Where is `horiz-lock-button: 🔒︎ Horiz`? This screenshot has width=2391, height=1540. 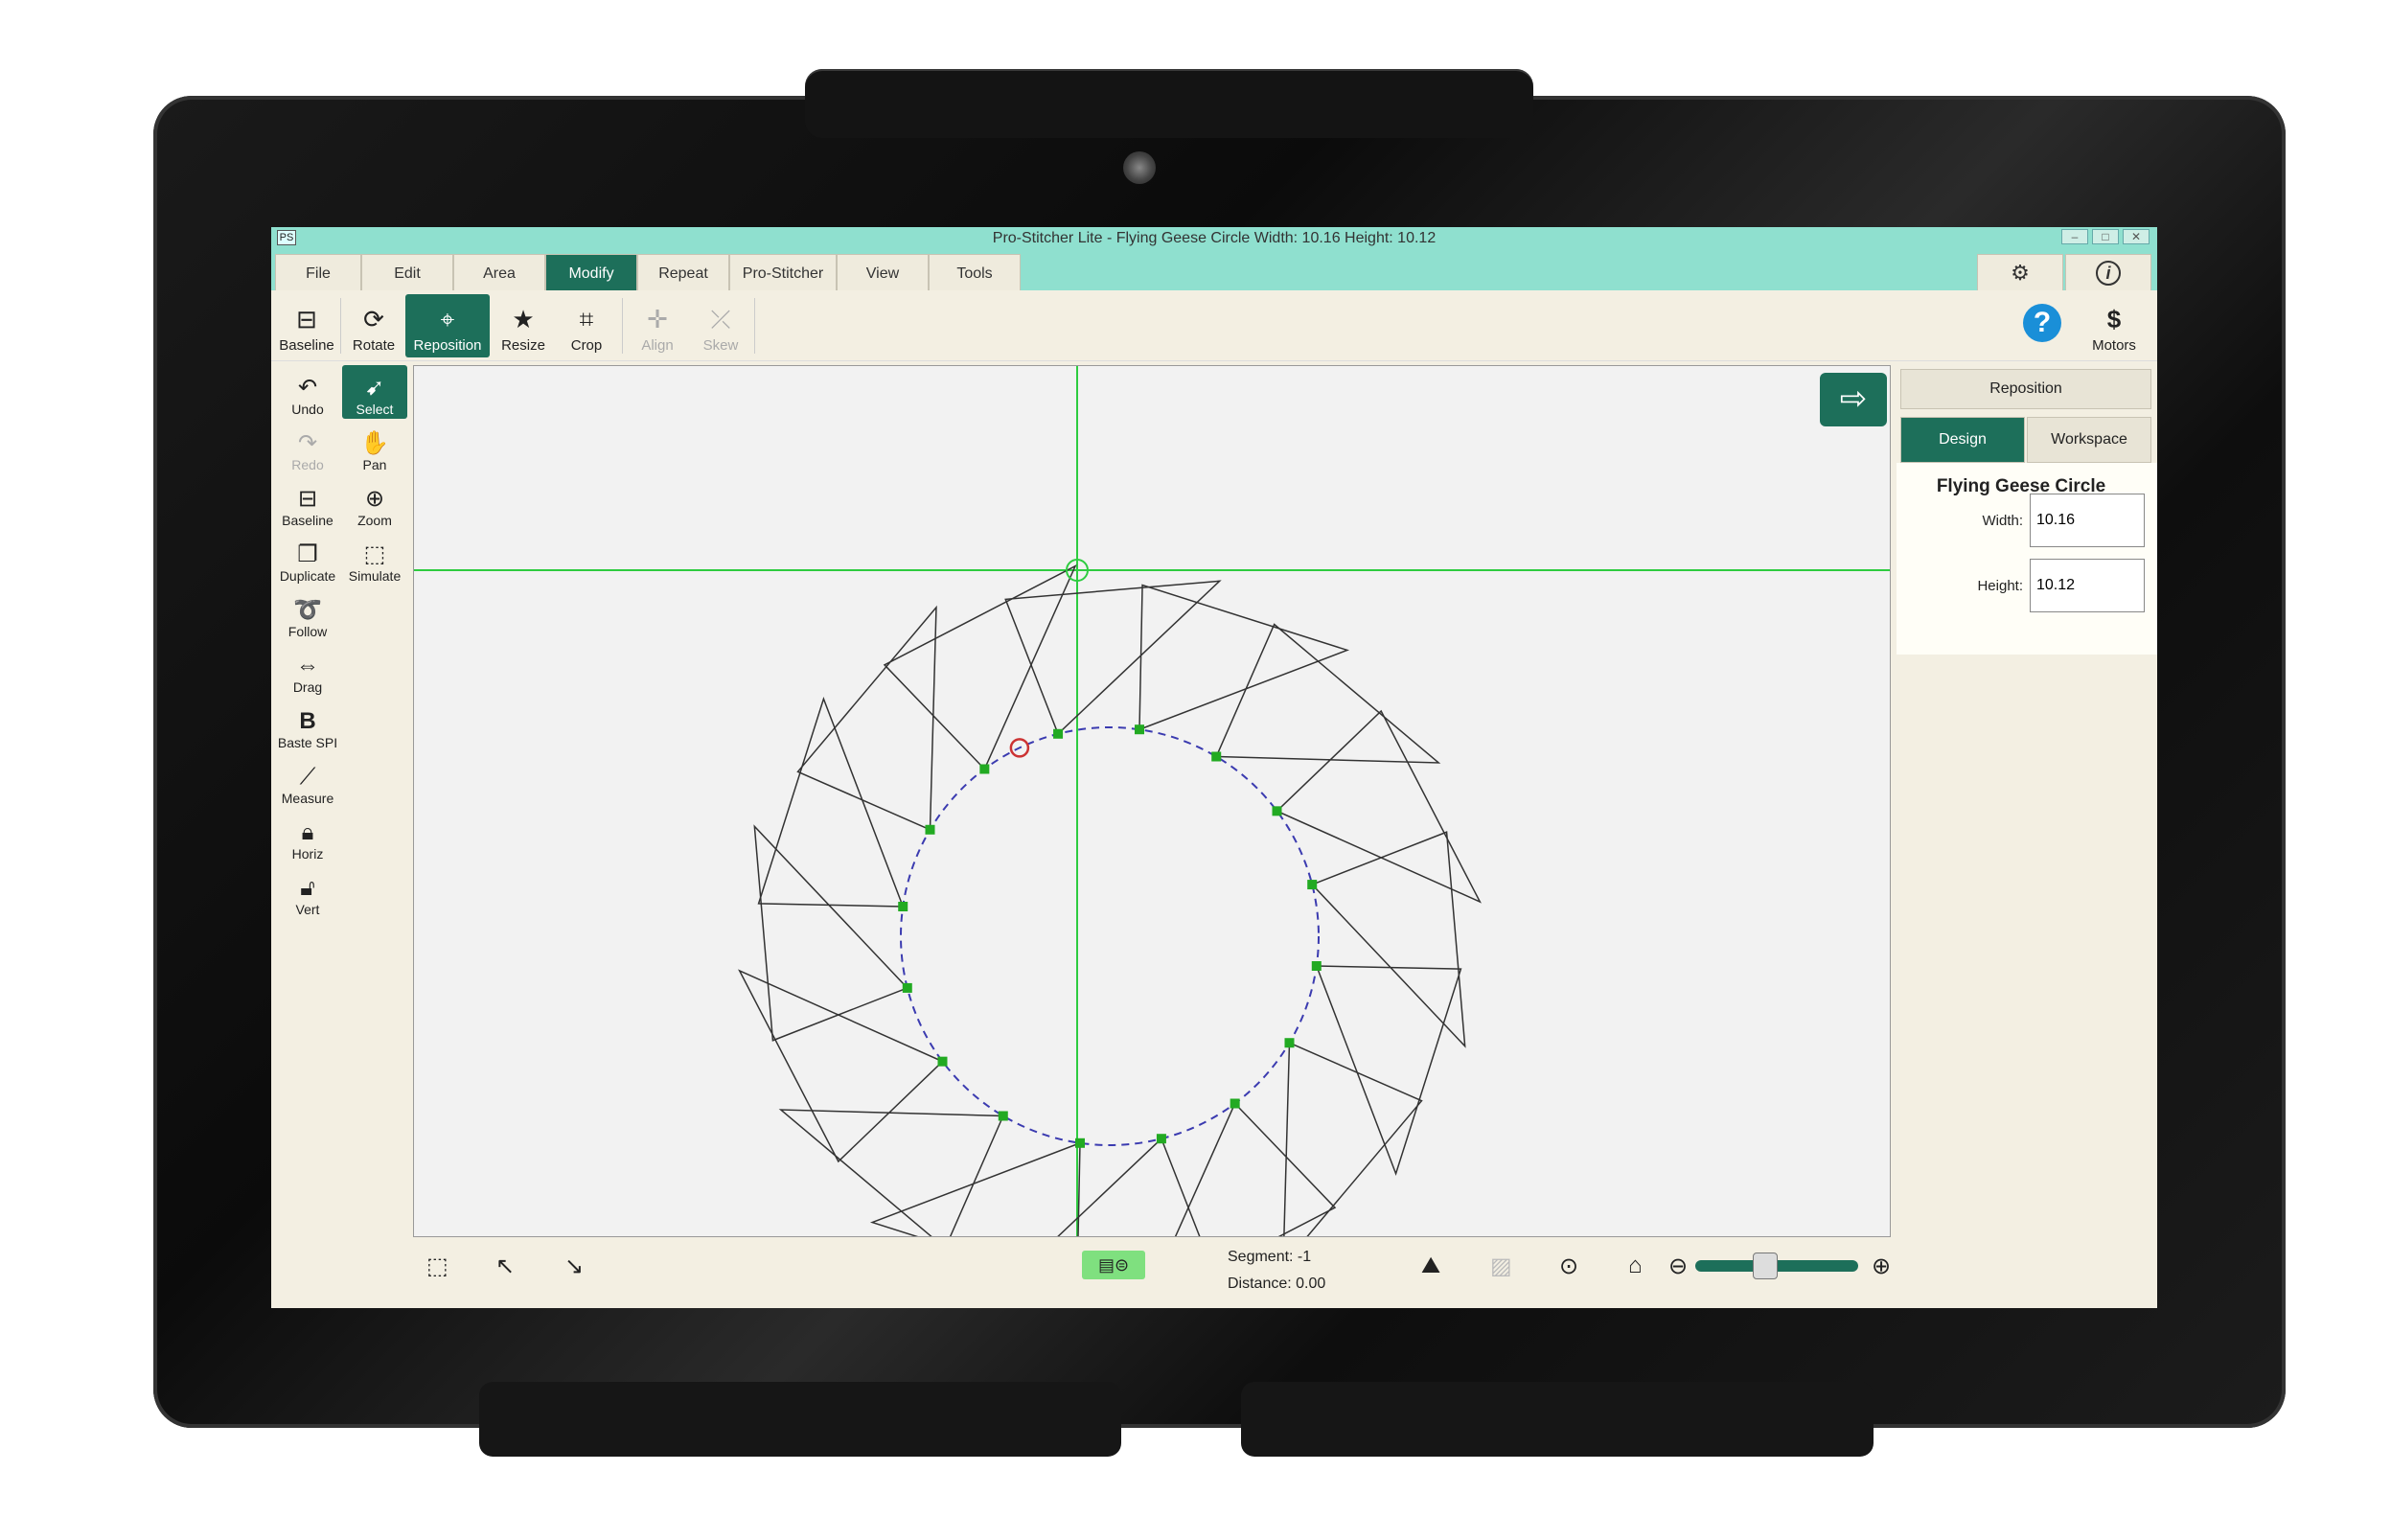
horiz-lock-button: 🔒︎ Horiz is located at coordinates (307, 836).